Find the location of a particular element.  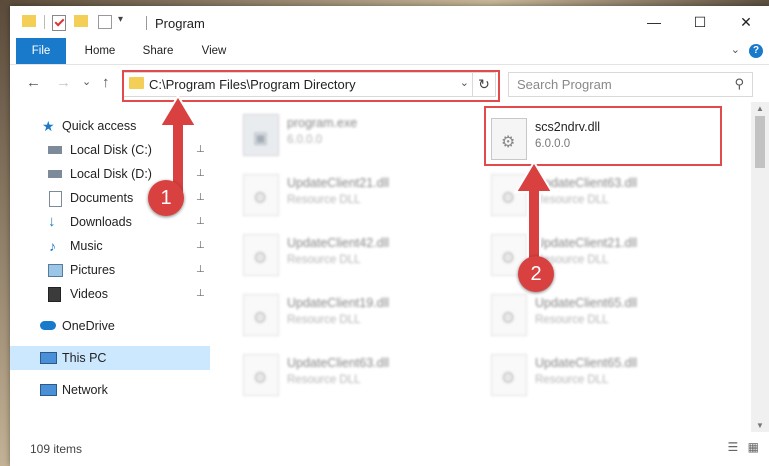

documents-icon is located at coordinates (55, 199).